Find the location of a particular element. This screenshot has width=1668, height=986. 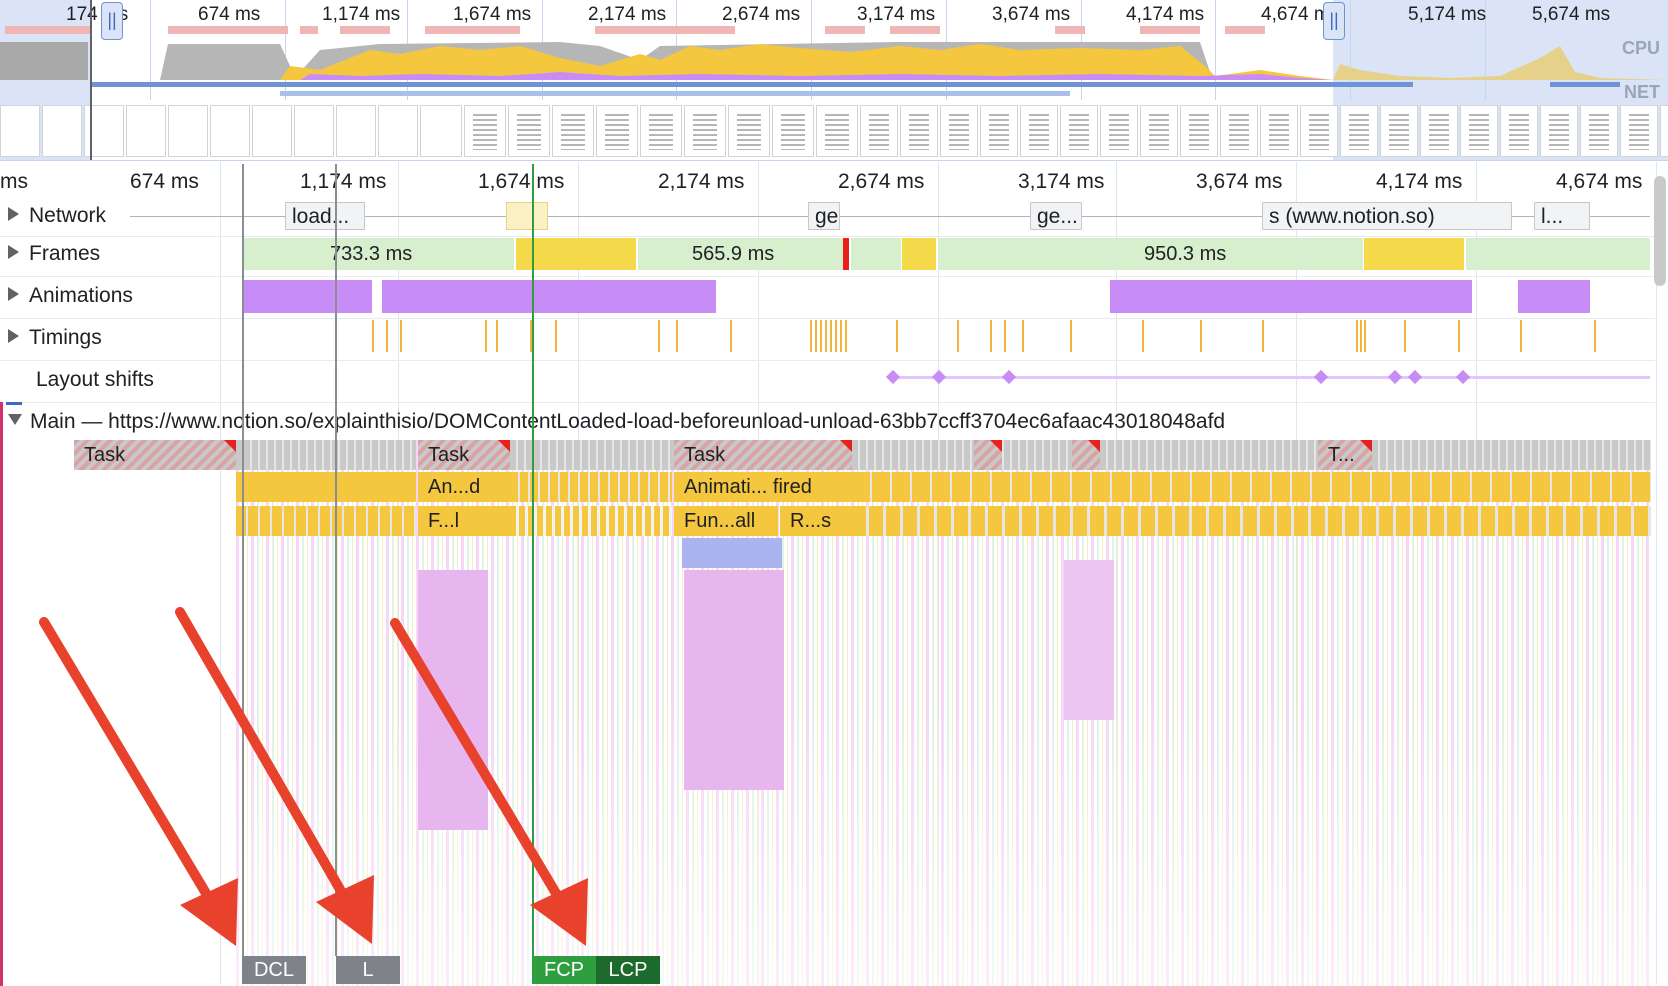

annotation-arrow-fcp is located at coordinates (489, 782).